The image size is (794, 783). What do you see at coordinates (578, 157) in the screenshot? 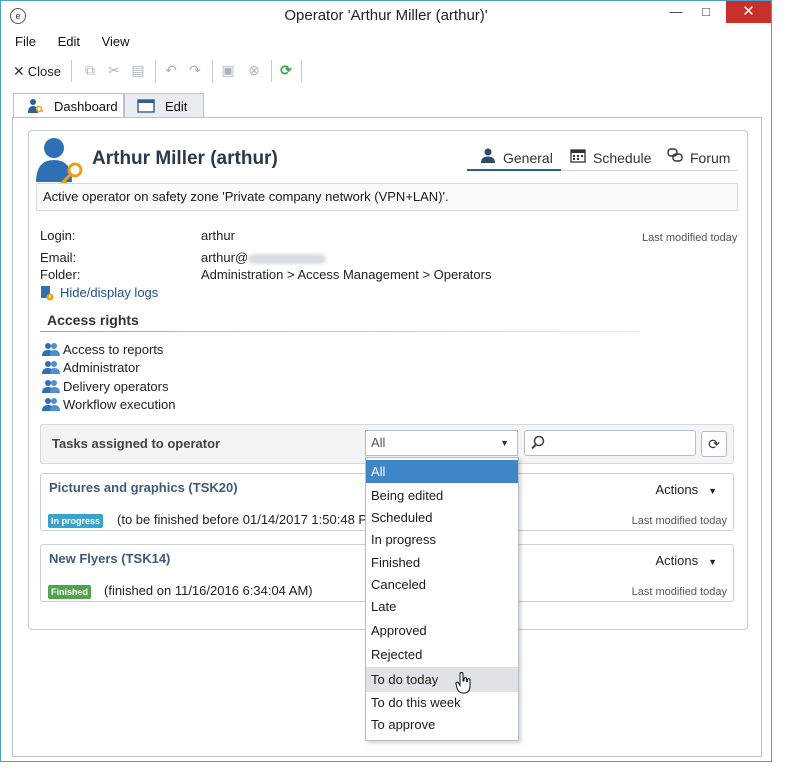
I see `calendar-icon` at bounding box center [578, 157].